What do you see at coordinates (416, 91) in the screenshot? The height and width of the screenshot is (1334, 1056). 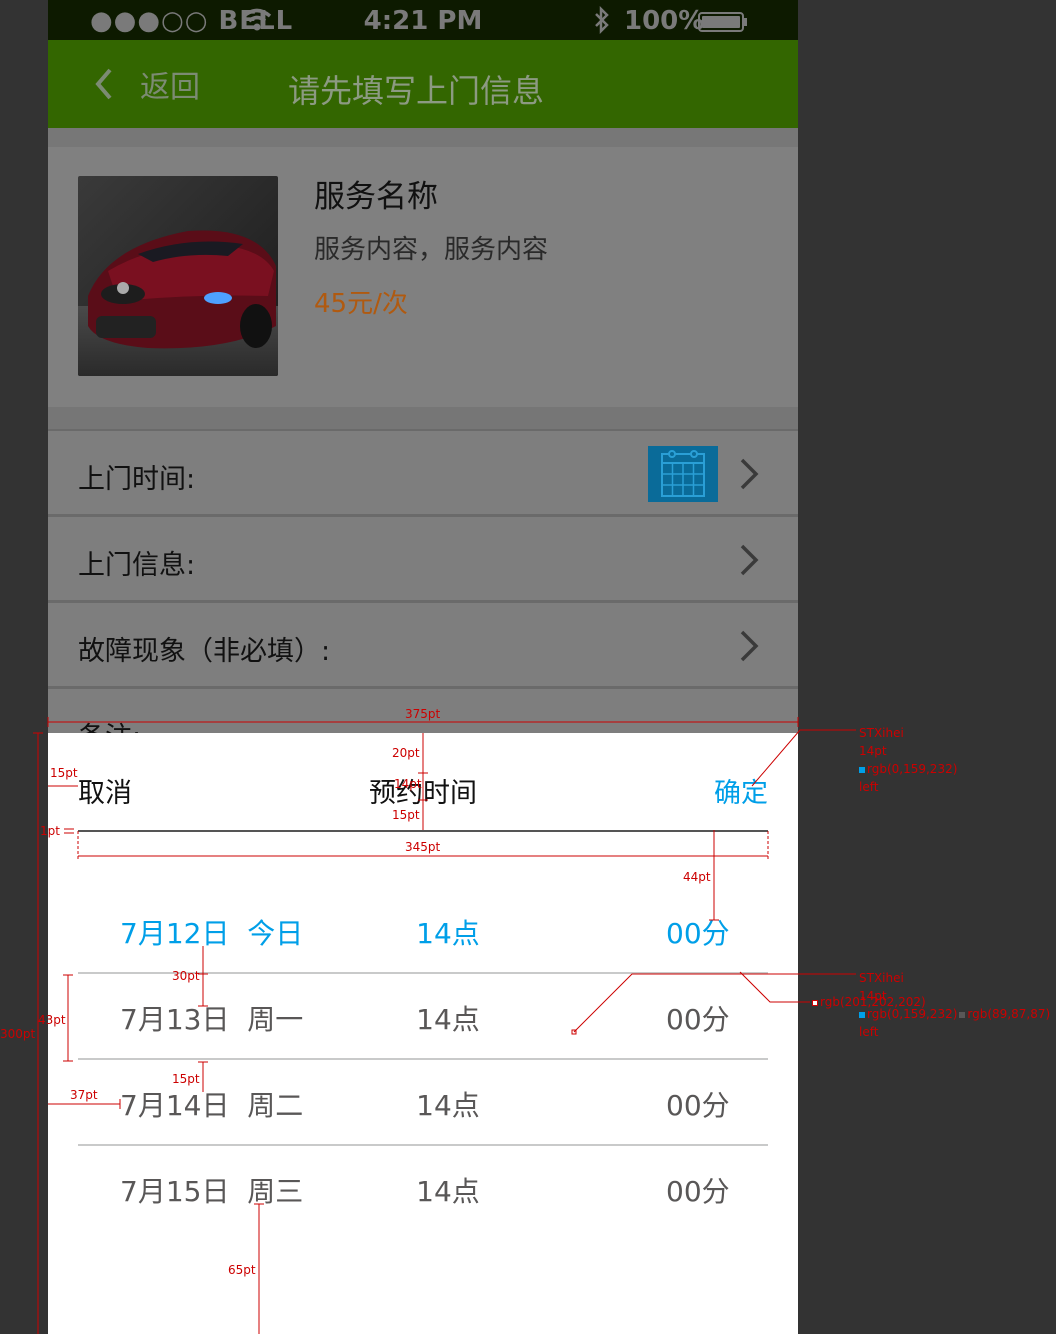 I see `page-title: 请先填写上门信息` at bounding box center [416, 91].